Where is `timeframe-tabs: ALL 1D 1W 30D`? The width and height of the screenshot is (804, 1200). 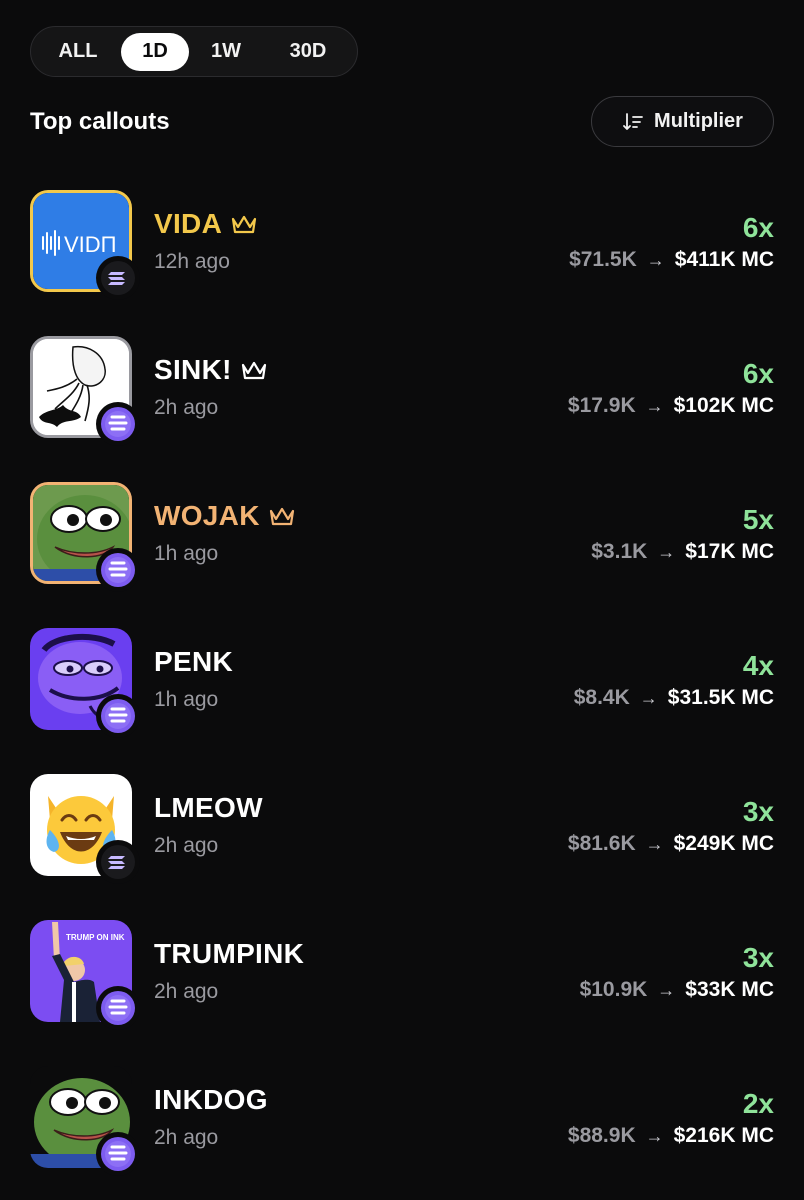
timeframe-tabs: ALL 1D 1W 30D is located at coordinates (194, 51).